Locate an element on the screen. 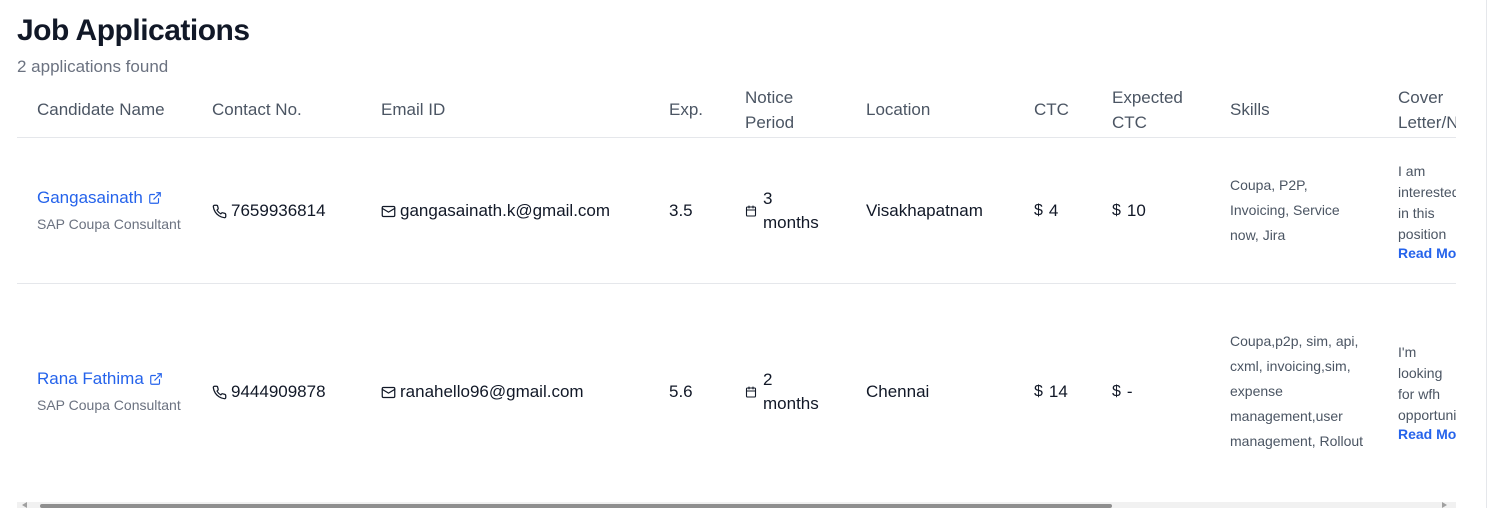 This screenshot has width=1497, height=508. email-address: ranahello96@gmail.com is located at coordinates (492, 391).